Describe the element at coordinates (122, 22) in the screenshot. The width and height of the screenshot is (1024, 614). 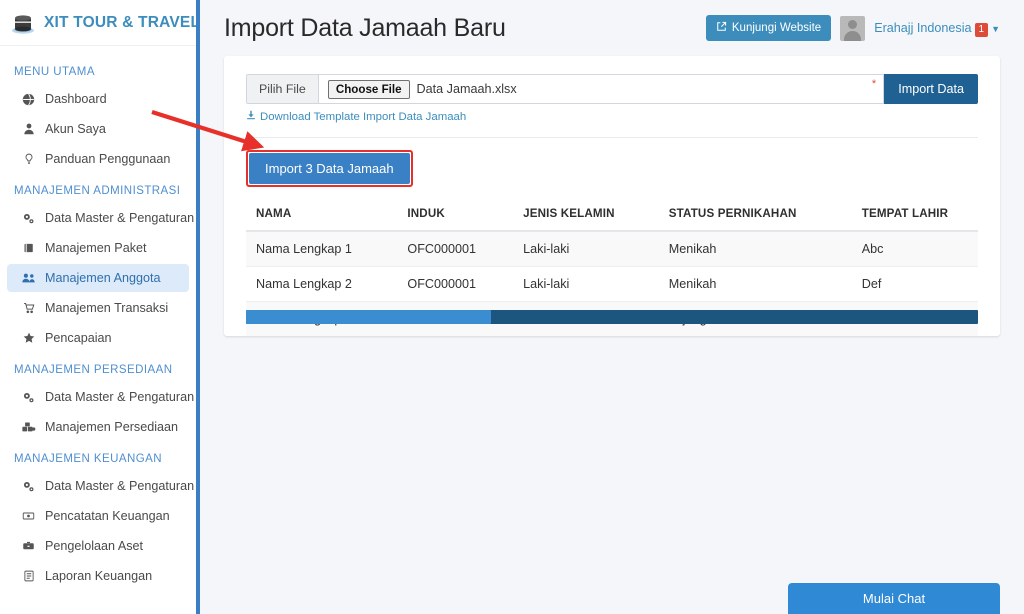
I see `brand-name: XIT TOUR & TRAVEL` at that location.